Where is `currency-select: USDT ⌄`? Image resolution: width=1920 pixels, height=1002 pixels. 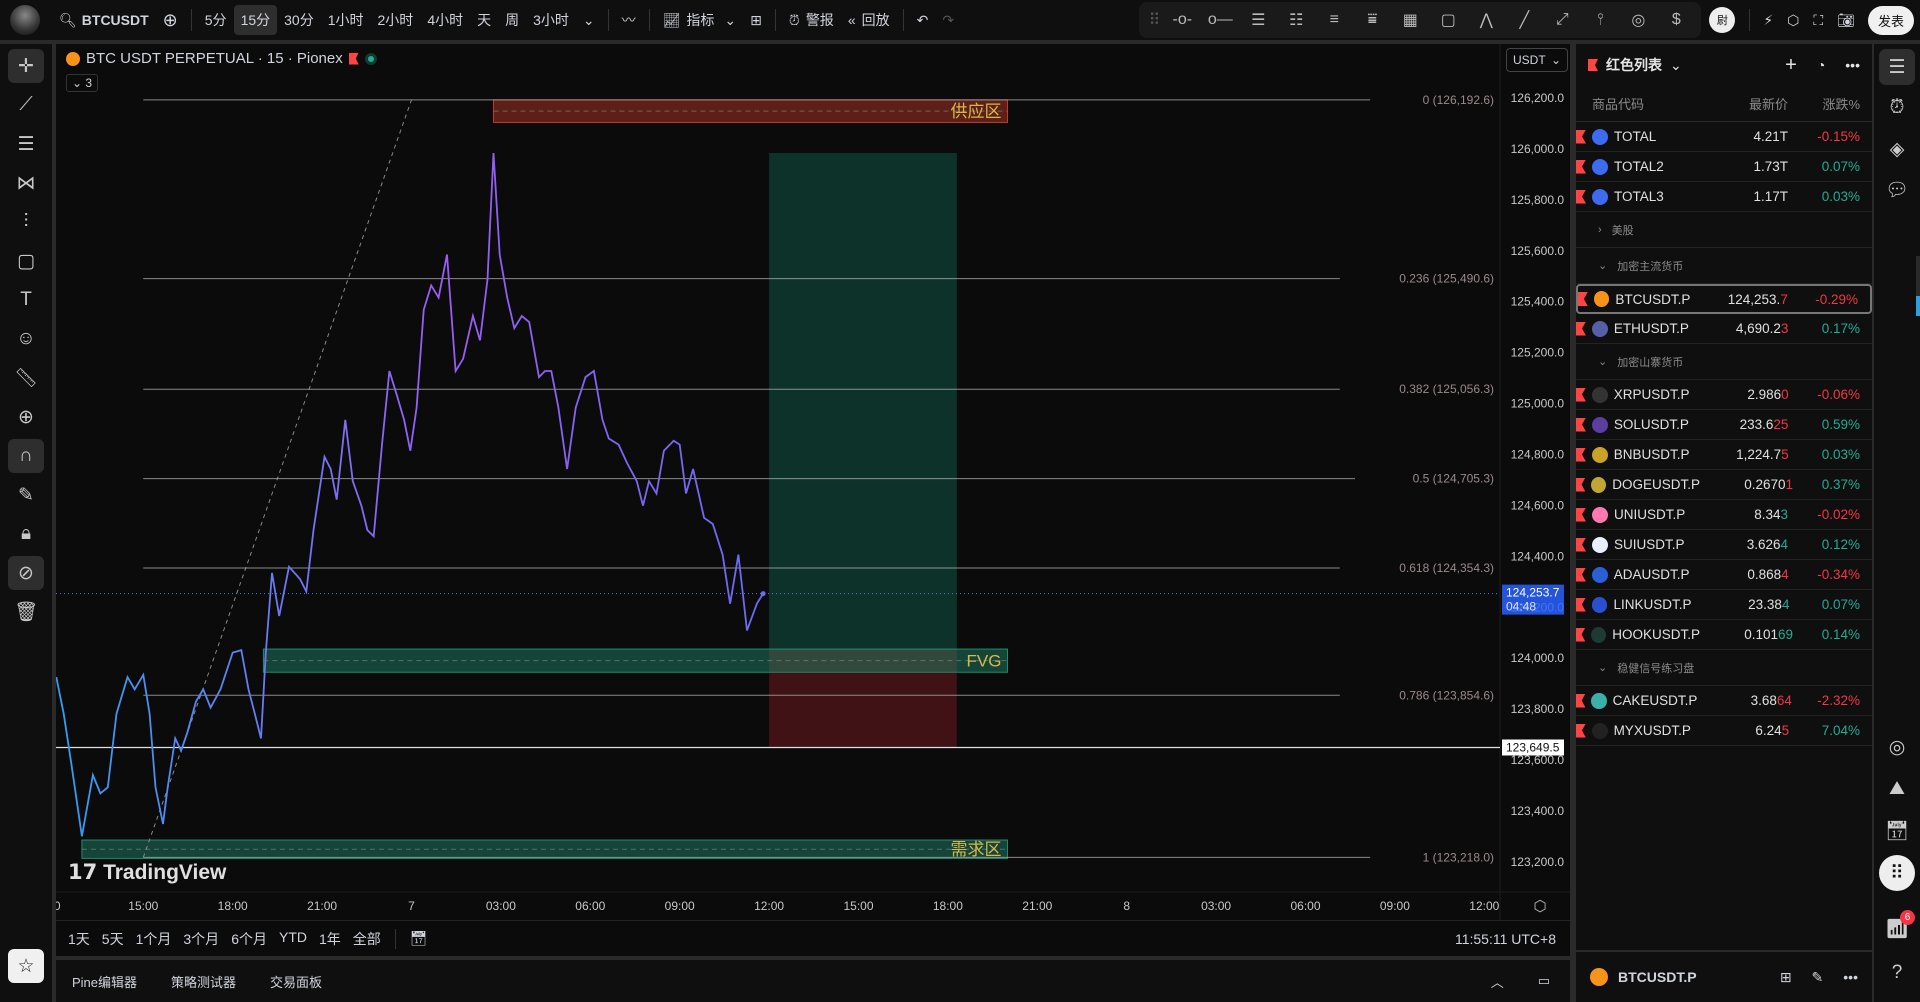 currency-select: USDT ⌄ is located at coordinates (1537, 60).